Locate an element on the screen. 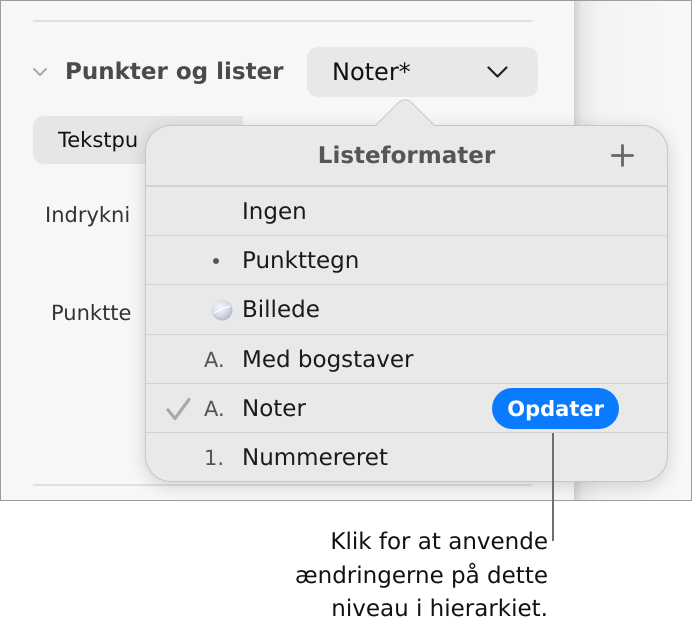  list-style-option: Billede is located at coordinates (281, 310).